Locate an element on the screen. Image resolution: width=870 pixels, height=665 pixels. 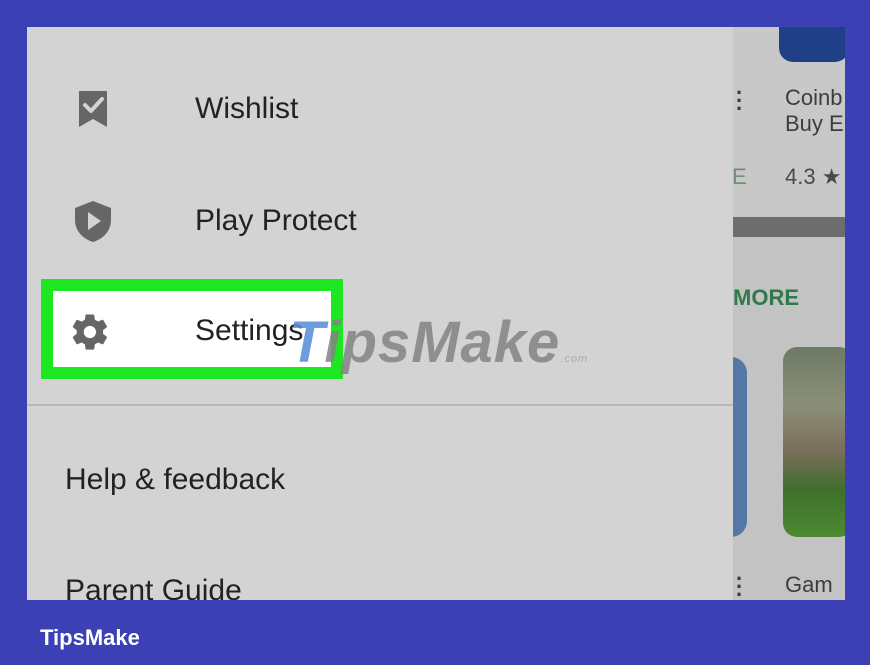
drawer-item-parent-guide: Parent Guide is located at coordinates (153, 586).